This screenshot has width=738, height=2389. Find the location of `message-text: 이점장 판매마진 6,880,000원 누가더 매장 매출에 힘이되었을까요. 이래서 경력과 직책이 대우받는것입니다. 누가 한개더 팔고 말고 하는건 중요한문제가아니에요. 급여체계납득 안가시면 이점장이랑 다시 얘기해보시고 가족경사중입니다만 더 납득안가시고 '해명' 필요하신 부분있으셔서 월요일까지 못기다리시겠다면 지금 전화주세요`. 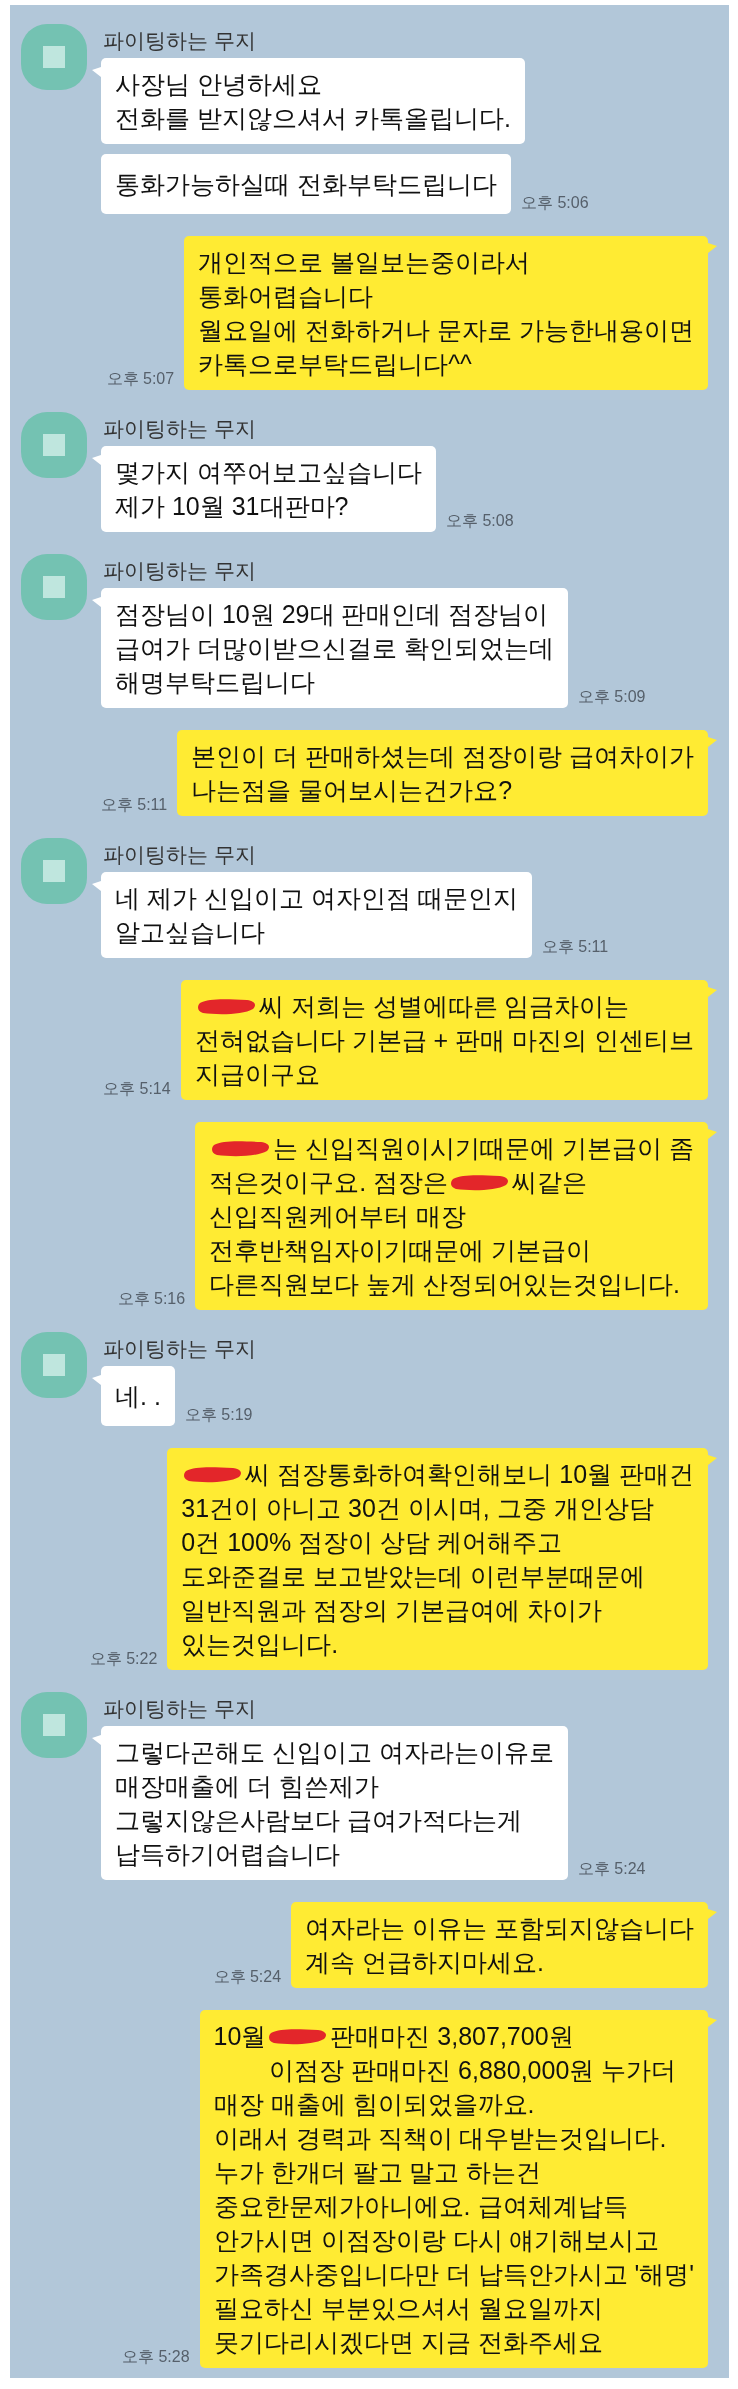

message-text: 이점장 판매마진 6,880,000원 누가더 매장 매출에 힘이되었을까요. 이래서 경력과 직책이 대우받는것입니다. 누가 한개더 팔고 말고 하는건 중요한문제가아니에요. 급여체계납득 안가시면 이점장이랑 다시 얘기해보시고 가족경사중입니다만 더 납득안가시고 '해명' 필요하신 부분있으셔서 월요일까지 못기다리시겠다면 지금 전화주세요 is located at coordinates (453, 2206).